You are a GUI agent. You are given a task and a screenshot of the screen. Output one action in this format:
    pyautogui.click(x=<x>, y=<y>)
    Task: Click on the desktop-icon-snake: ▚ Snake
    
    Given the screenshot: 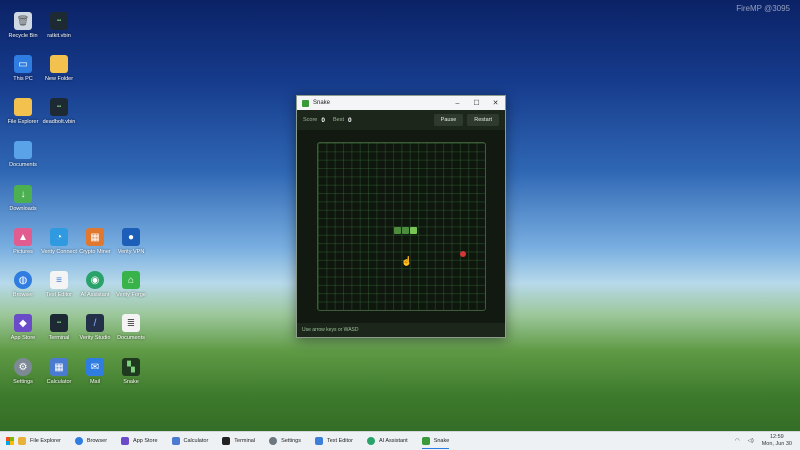 What is the action you would take?
    pyautogui.click(x=131, y=371)
    